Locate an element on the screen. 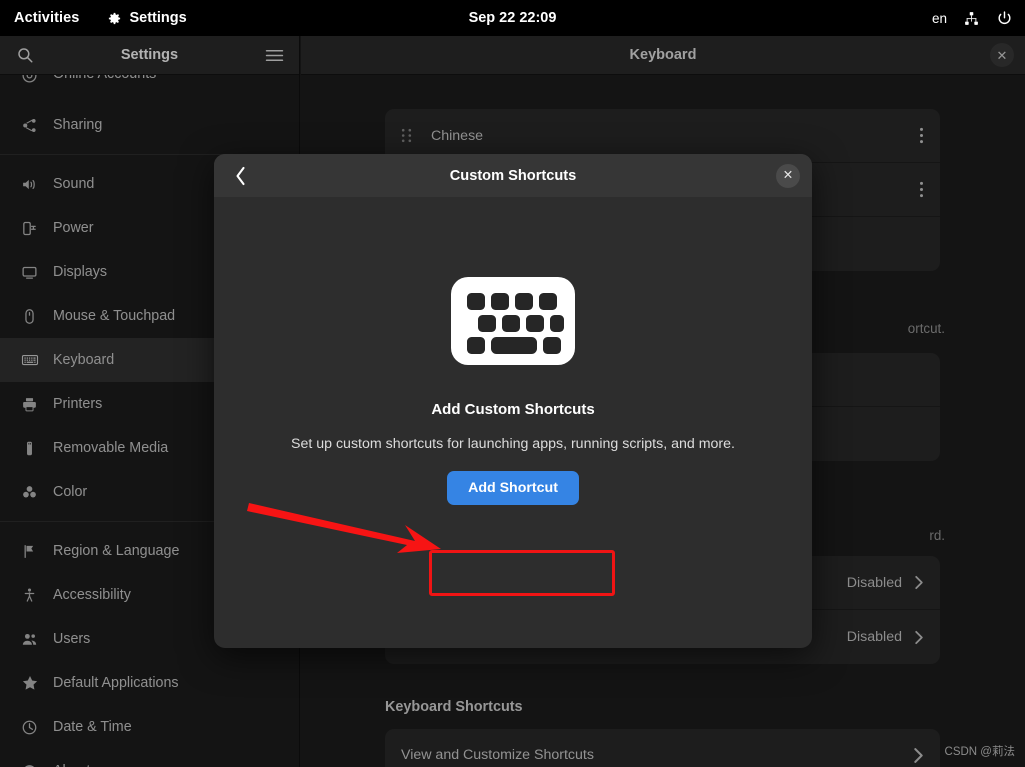 The image size is (1025, 767). dialog-heading: Add Custom Shortcuts is located at coordinates (513, 409).